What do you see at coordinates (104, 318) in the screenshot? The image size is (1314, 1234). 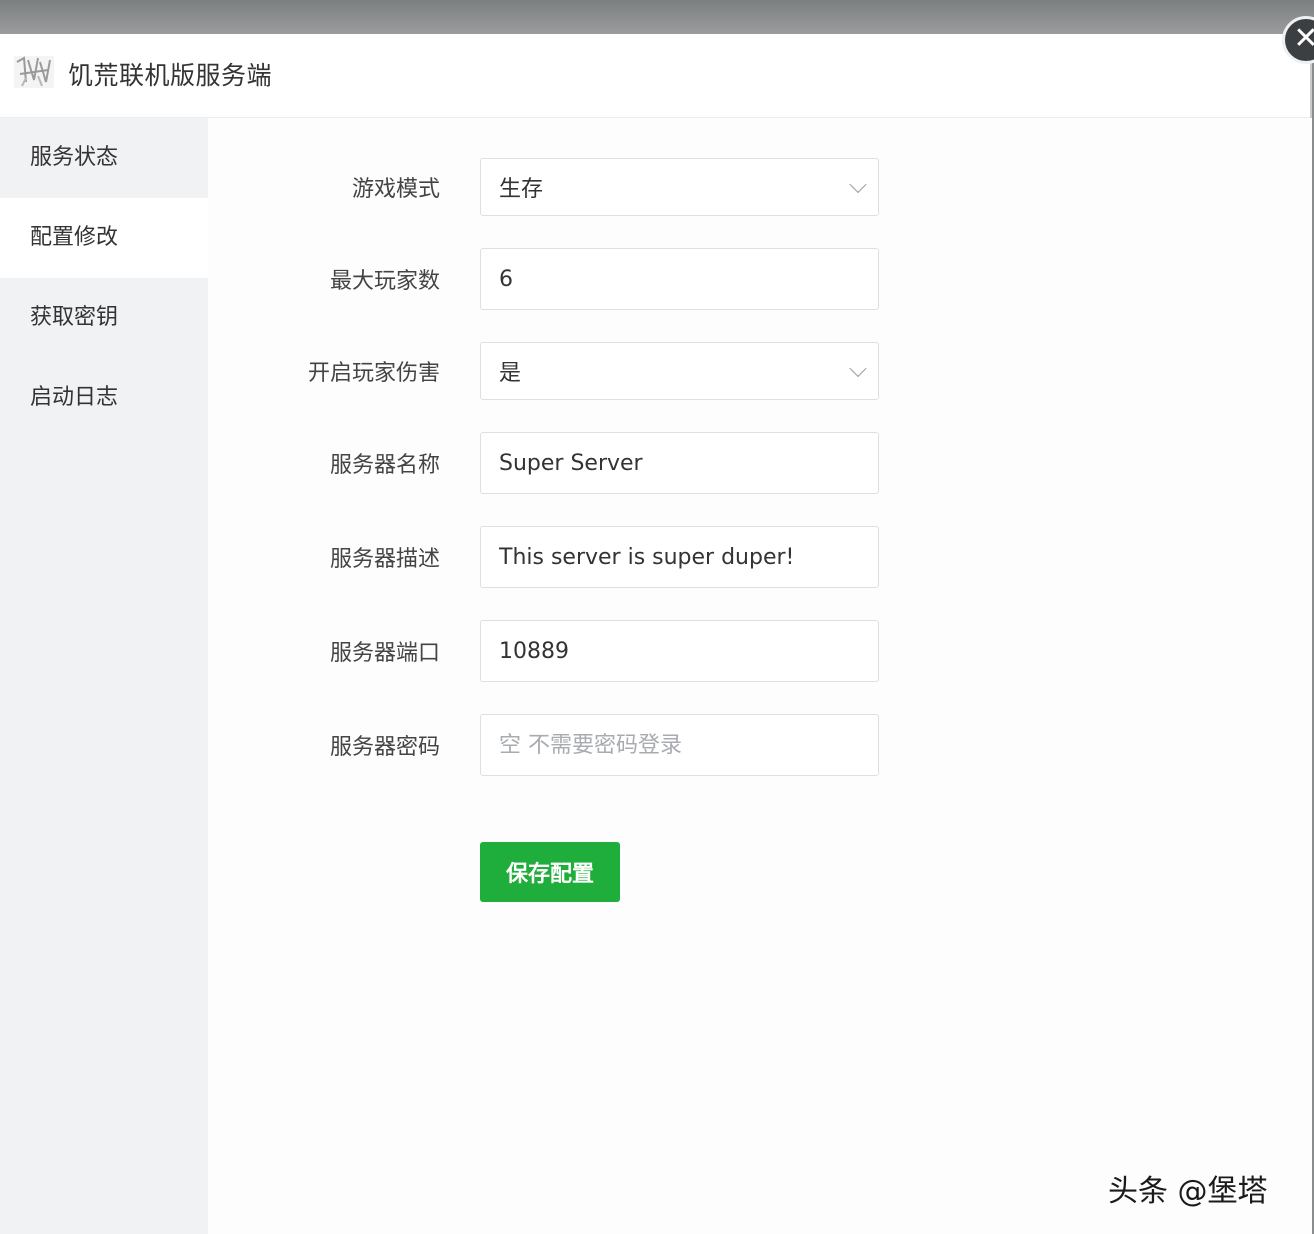 I see `sidebar-item-get-key: 获取密钥` at bounding box center [104, 318].